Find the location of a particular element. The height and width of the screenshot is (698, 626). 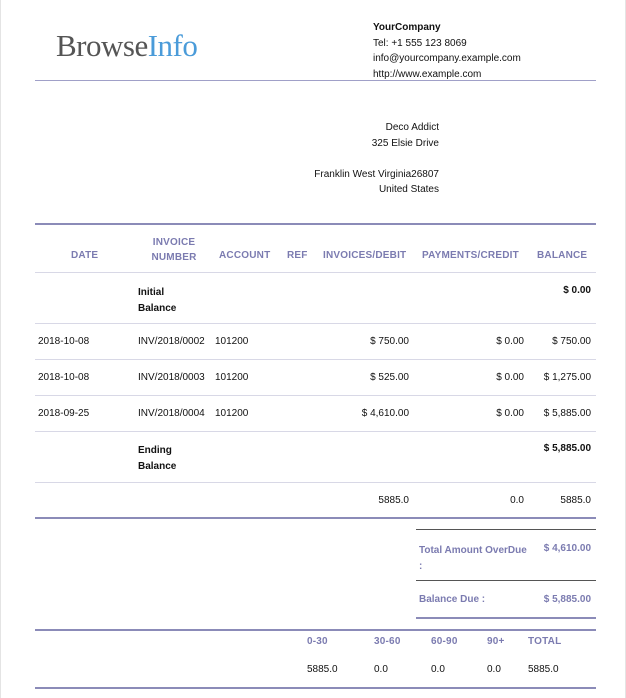

balance-due-label: Balance Due : is located at coordinates (452, 599).